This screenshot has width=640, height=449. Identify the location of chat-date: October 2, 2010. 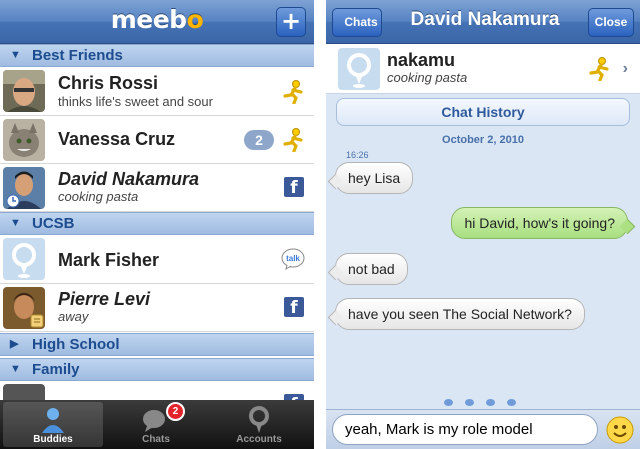
(483, 140).